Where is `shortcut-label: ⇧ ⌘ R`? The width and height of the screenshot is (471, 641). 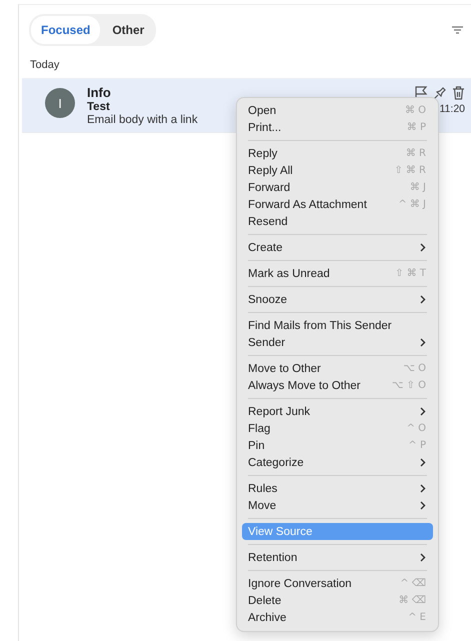 shortcut-label: ⇧ ⌘ R is located at coordinates (410, 170).